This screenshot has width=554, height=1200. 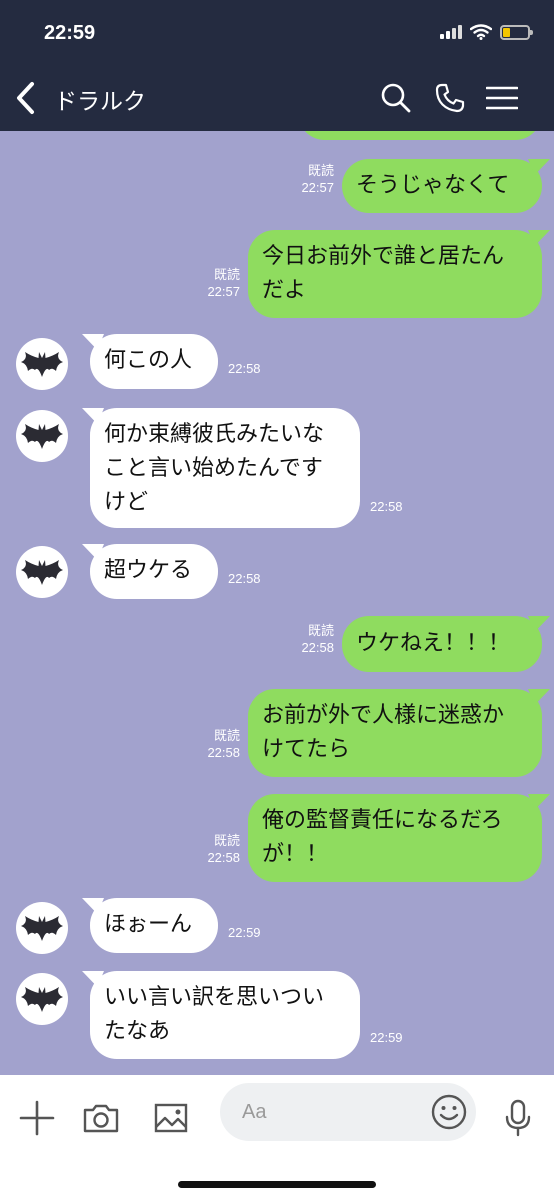 What do you see at coordinates (395, 274) in the screenshot?
I see `outgoing-message-bubble: 今日お前外で誰と居たん だよ` at bounding box center [395, 274].